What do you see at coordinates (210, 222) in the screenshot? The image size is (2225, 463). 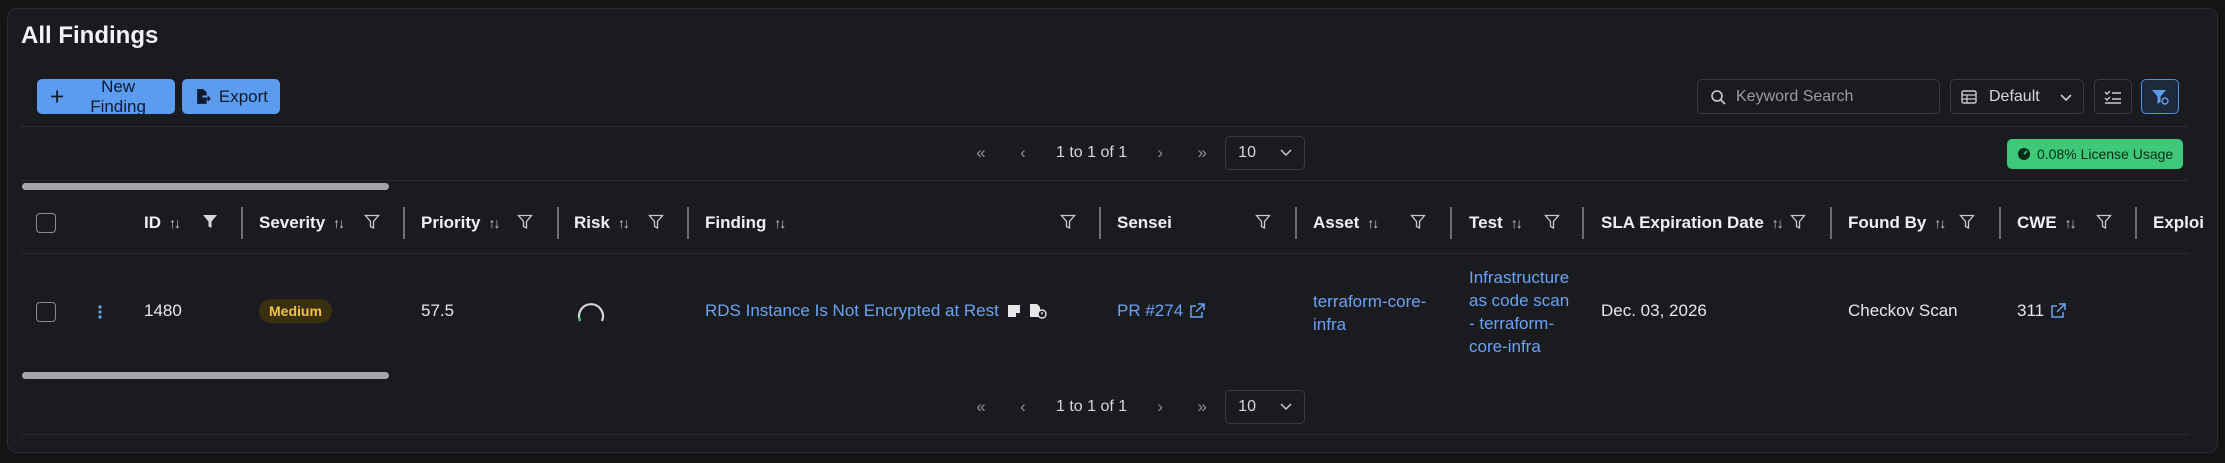 I see `filter-active-icon` at bounding box center [210, 222].